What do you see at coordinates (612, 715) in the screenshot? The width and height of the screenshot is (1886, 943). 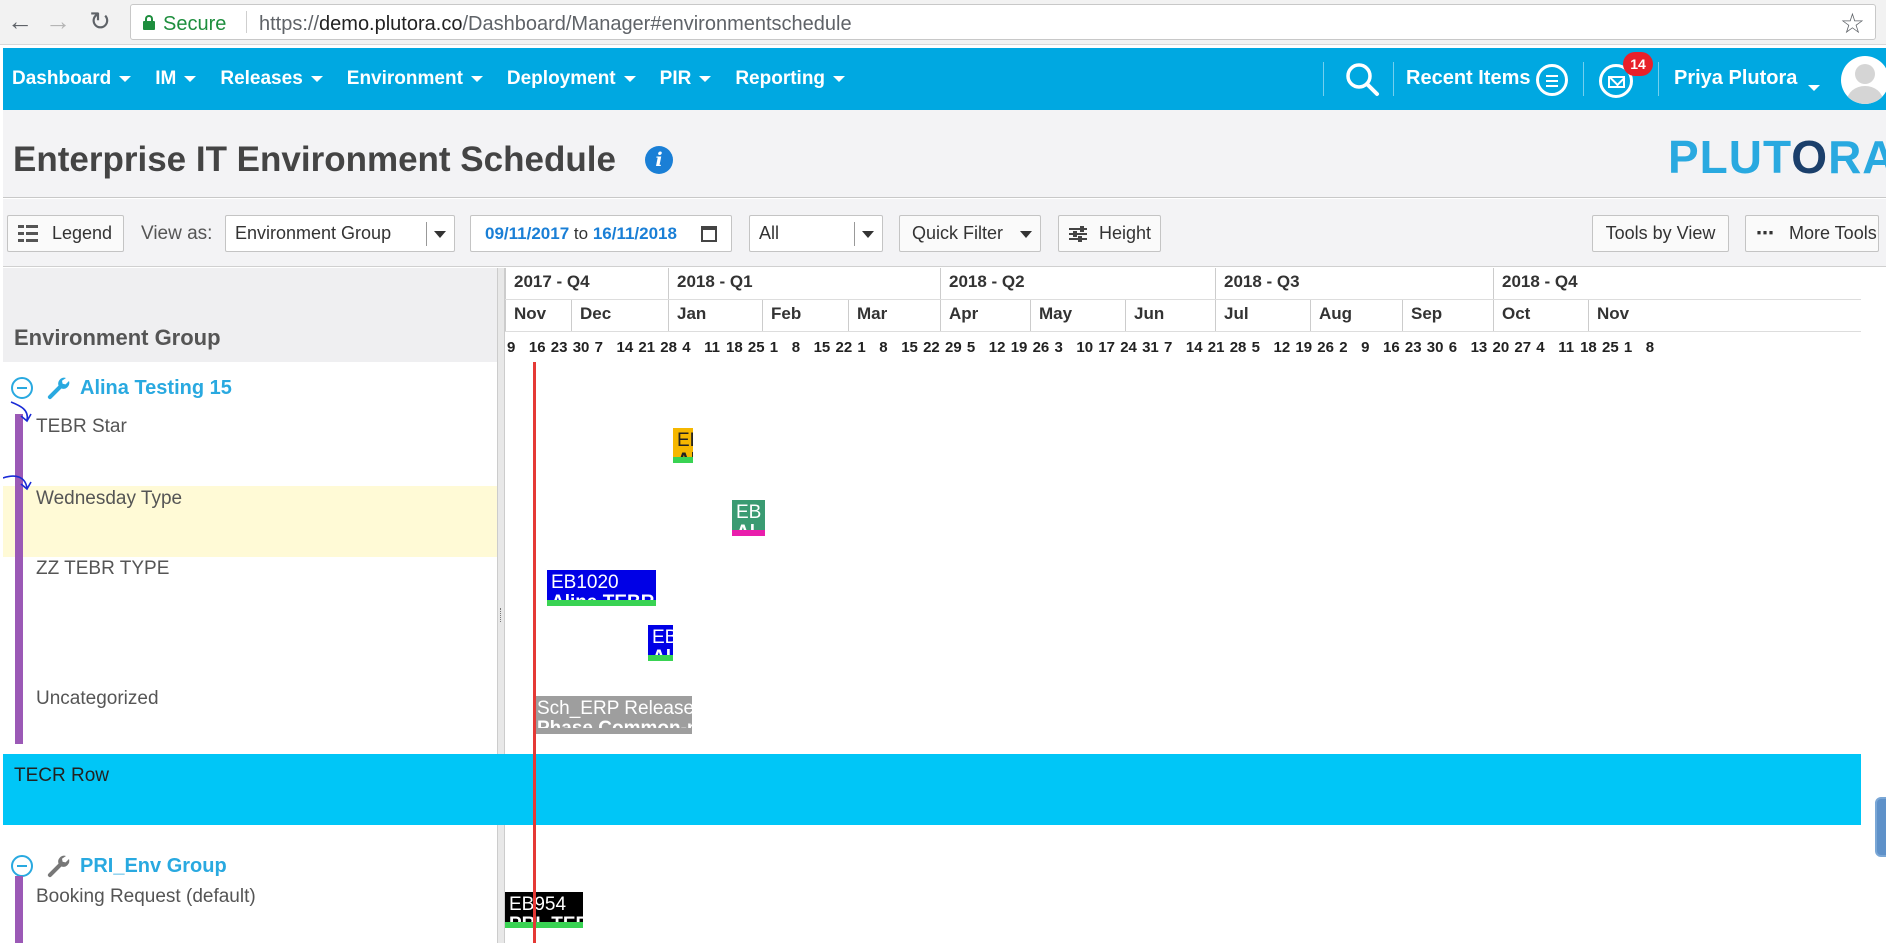 I see `schedule-bar: Sch_ERP Release Phase Common-n` at bounding box center [612, 715].